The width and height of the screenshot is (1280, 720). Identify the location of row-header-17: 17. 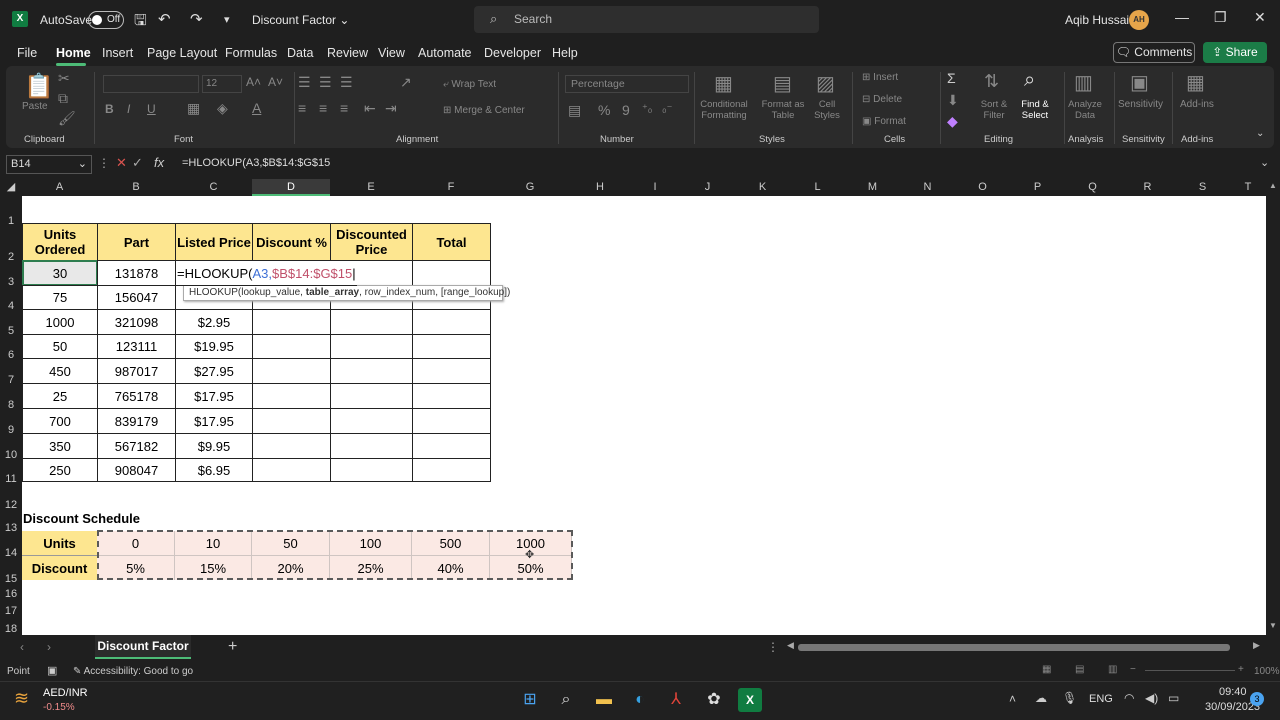
(11, 607).